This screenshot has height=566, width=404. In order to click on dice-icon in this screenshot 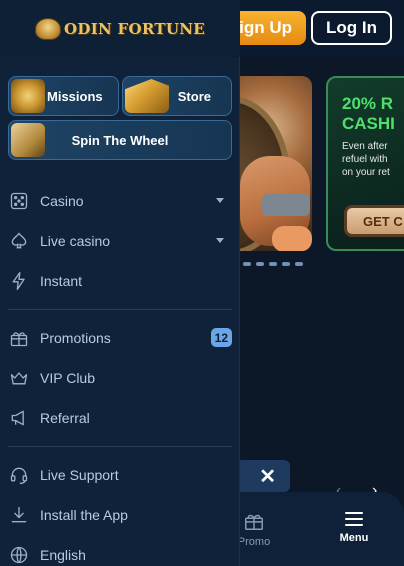, I will do `click(19, 201)`.